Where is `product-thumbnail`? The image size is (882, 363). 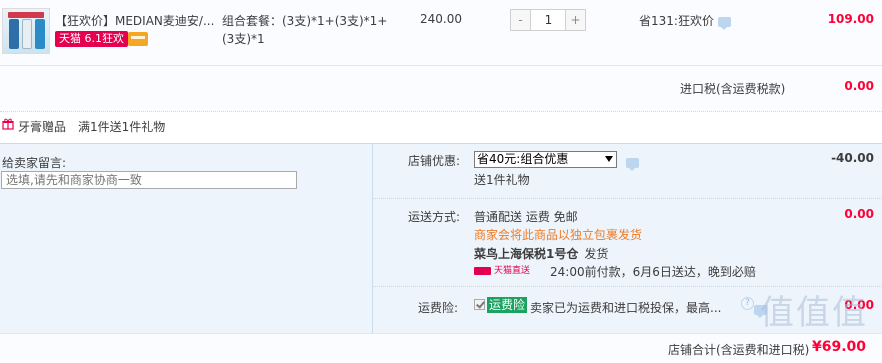 product-thumbnail is located at coordinates (26, 31).